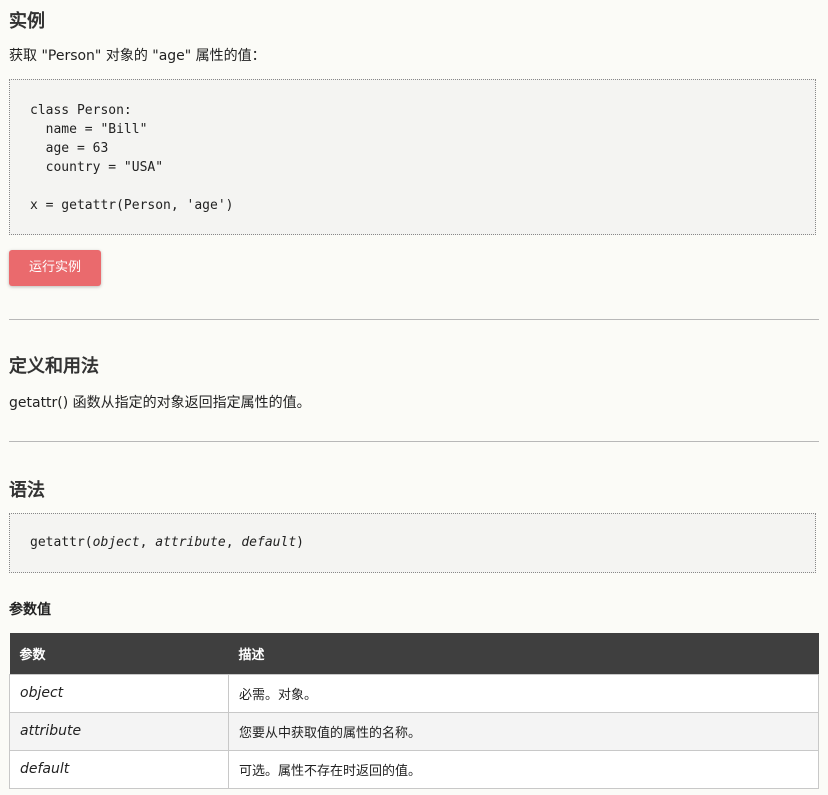 Image resolution: width=828 pixels, height=795 pixels. I want to click on table-header-row: 参数 描述, so click(414, 653).